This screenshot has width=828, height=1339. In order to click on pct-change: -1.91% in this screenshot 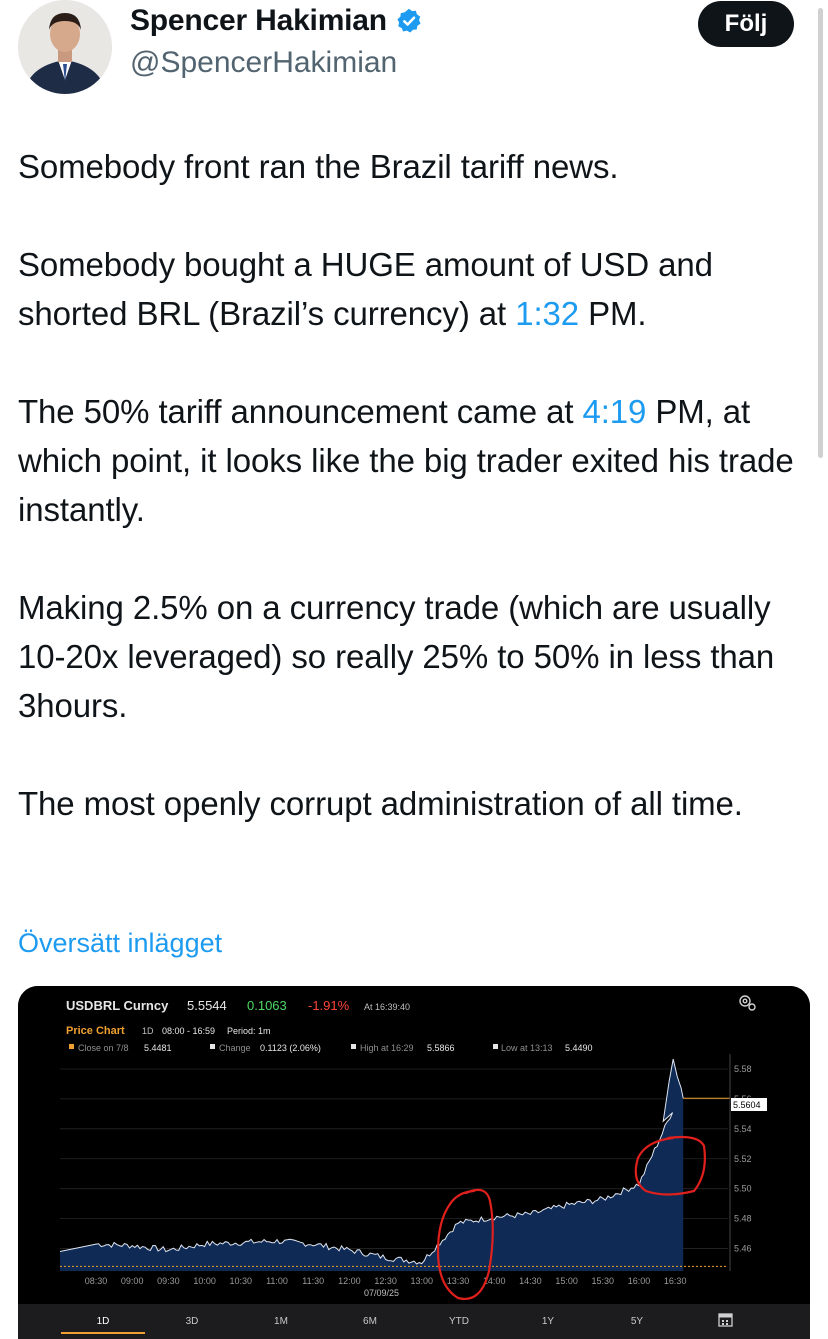, I will do `click(329, 1005)`.